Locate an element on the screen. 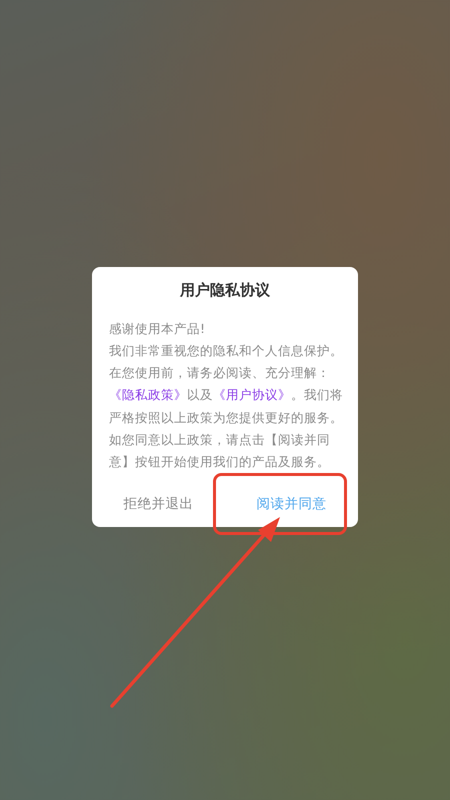  dialog-title: 用户隐私协议 is located at coordinates (224, 290).